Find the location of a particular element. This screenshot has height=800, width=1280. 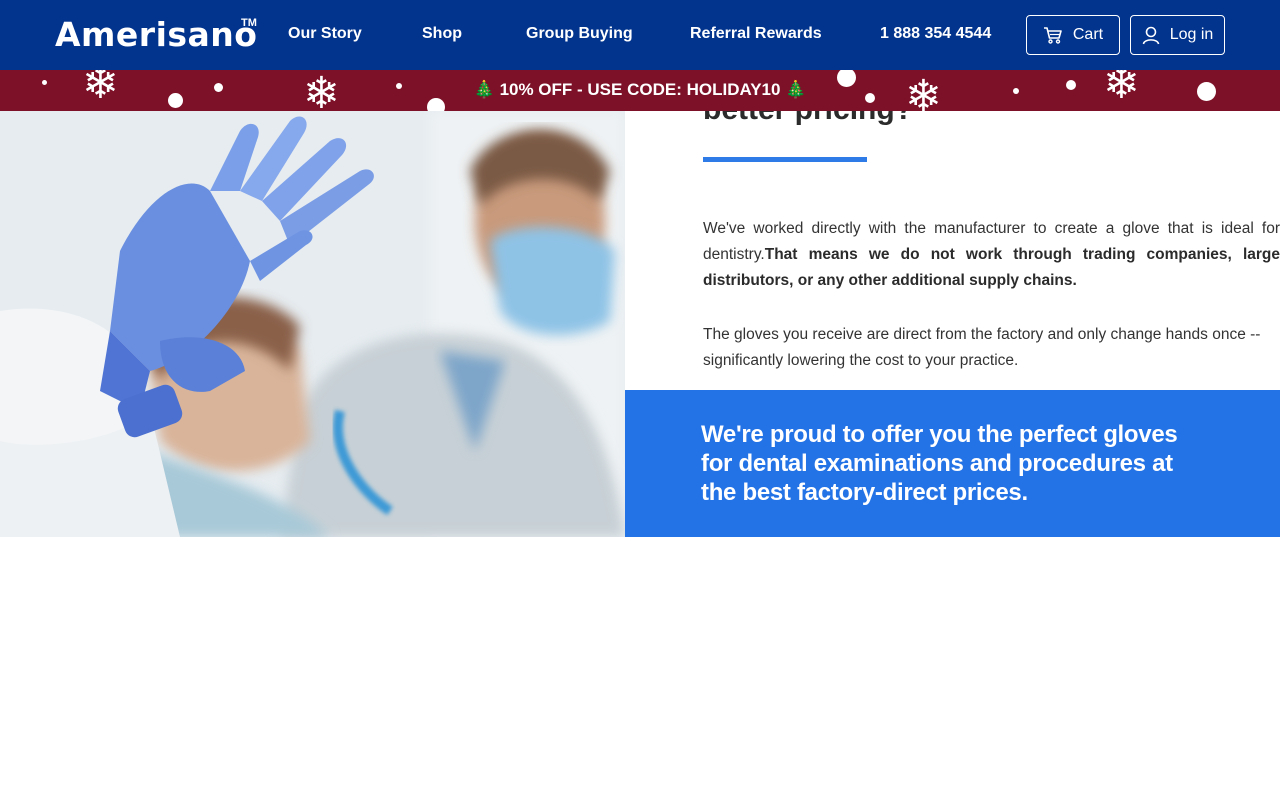

logo-trademark: TM is located at coordinates (249, 23).